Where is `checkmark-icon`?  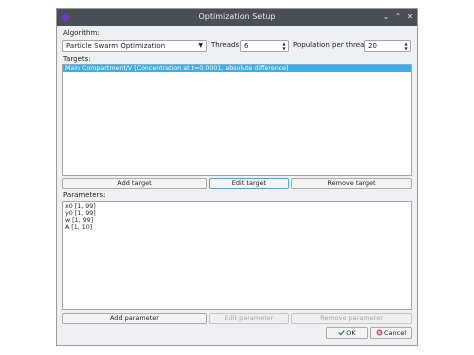 checkmark-icon is located at coordinates (342, 332).